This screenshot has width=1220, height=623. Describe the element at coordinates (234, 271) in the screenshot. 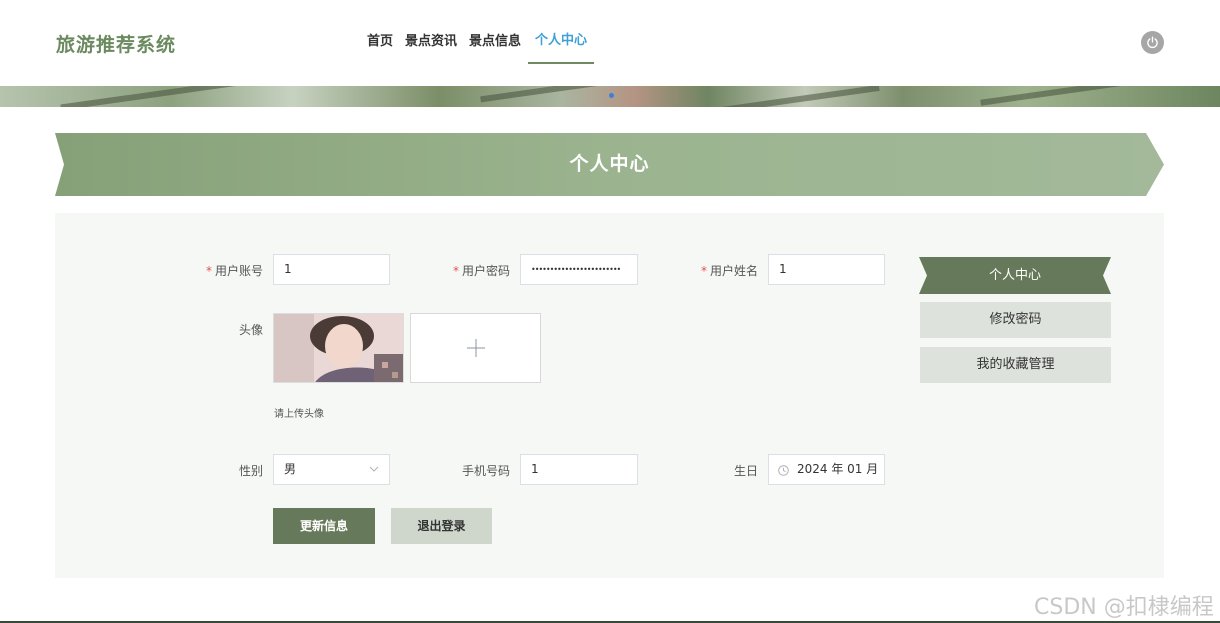

I see `account-label: * 用户账号` at that location.